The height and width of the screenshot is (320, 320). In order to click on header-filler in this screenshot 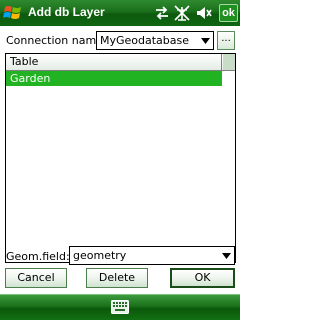, I will do `click(229, 62)`.